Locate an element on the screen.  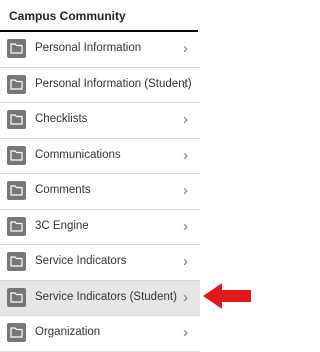
menu-item-label: Checklists is located at coordinates (61, 119).